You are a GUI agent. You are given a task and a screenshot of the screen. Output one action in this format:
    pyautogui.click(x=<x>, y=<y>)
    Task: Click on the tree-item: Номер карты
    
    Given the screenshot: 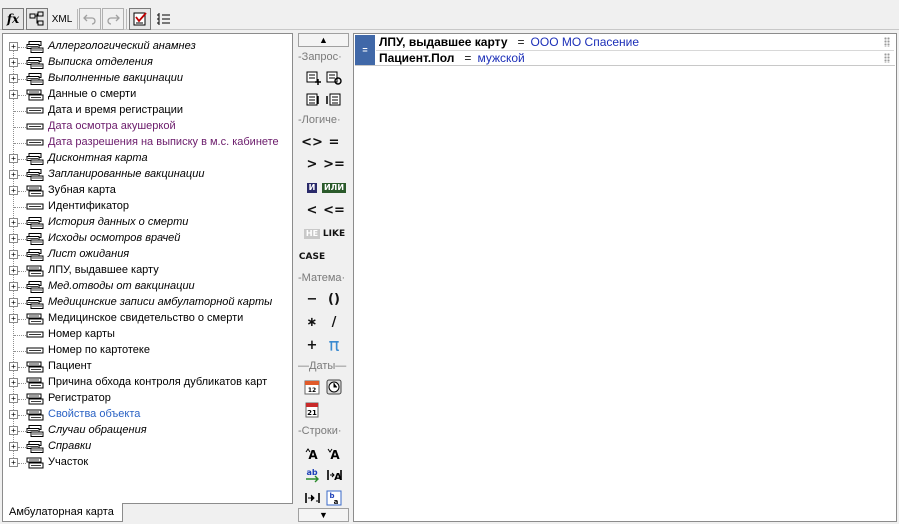 What is the action you would take?
    pyautogui.click(x=147, y=335)
    